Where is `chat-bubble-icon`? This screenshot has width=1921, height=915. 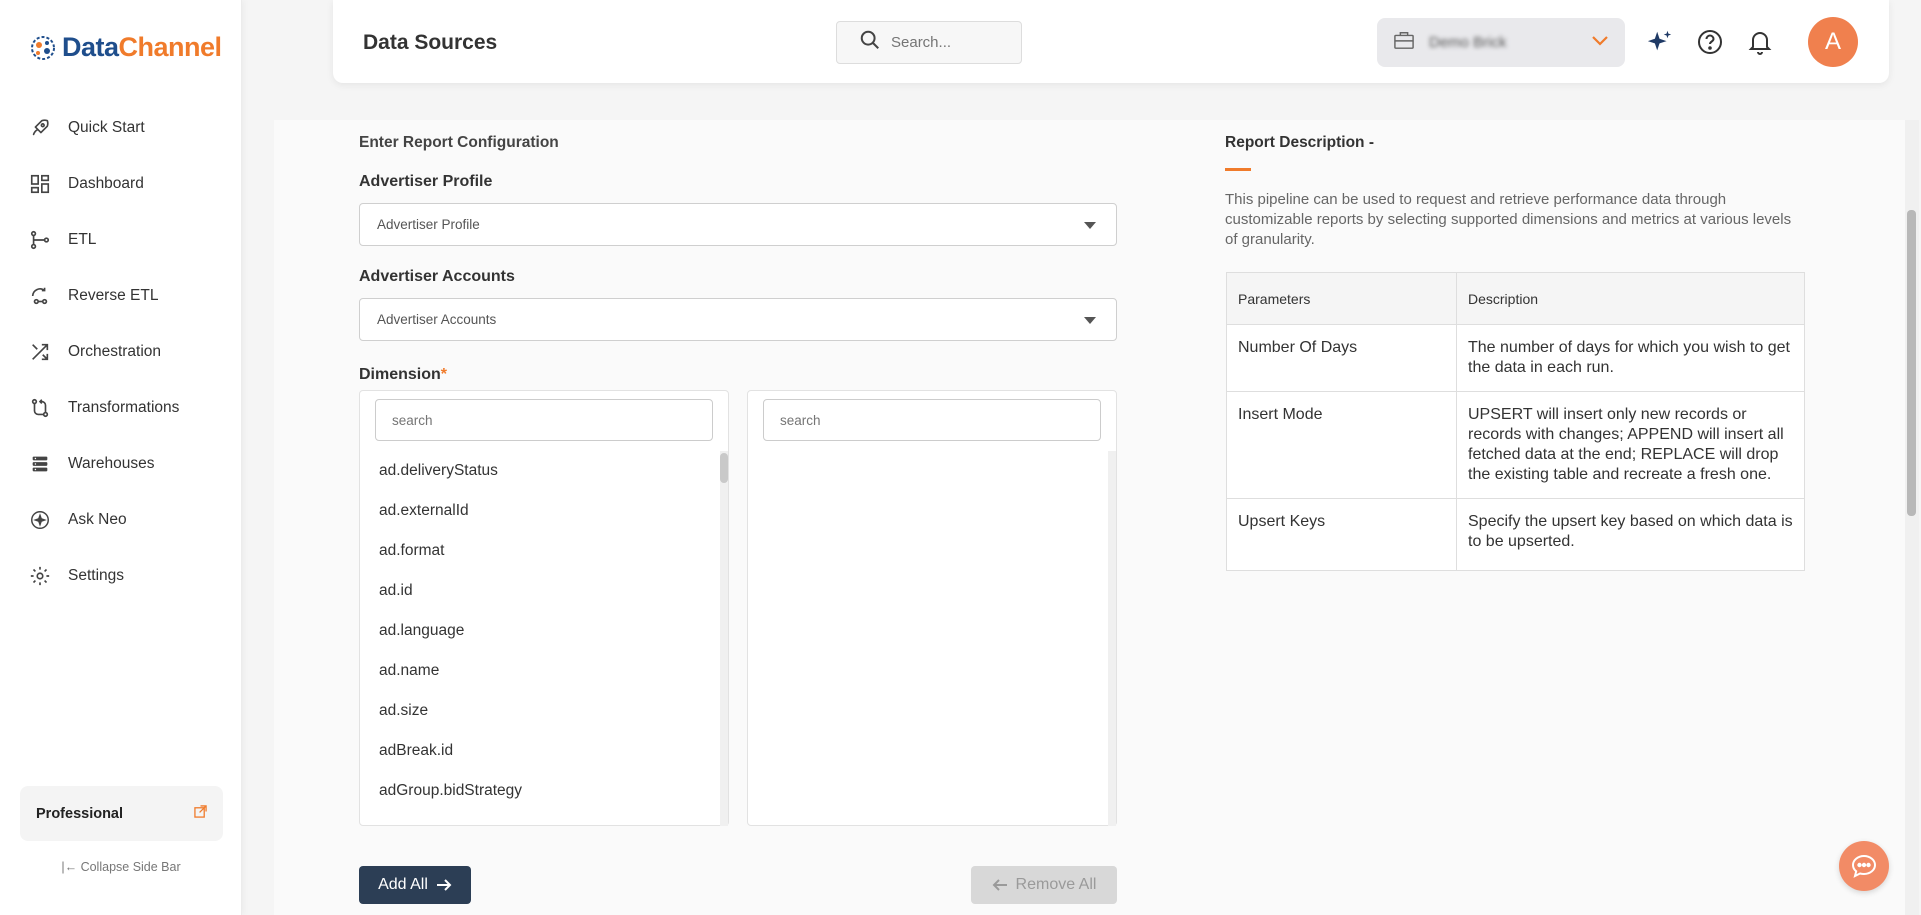 chat-bubble-icon is located at coordinates (1864, 866).